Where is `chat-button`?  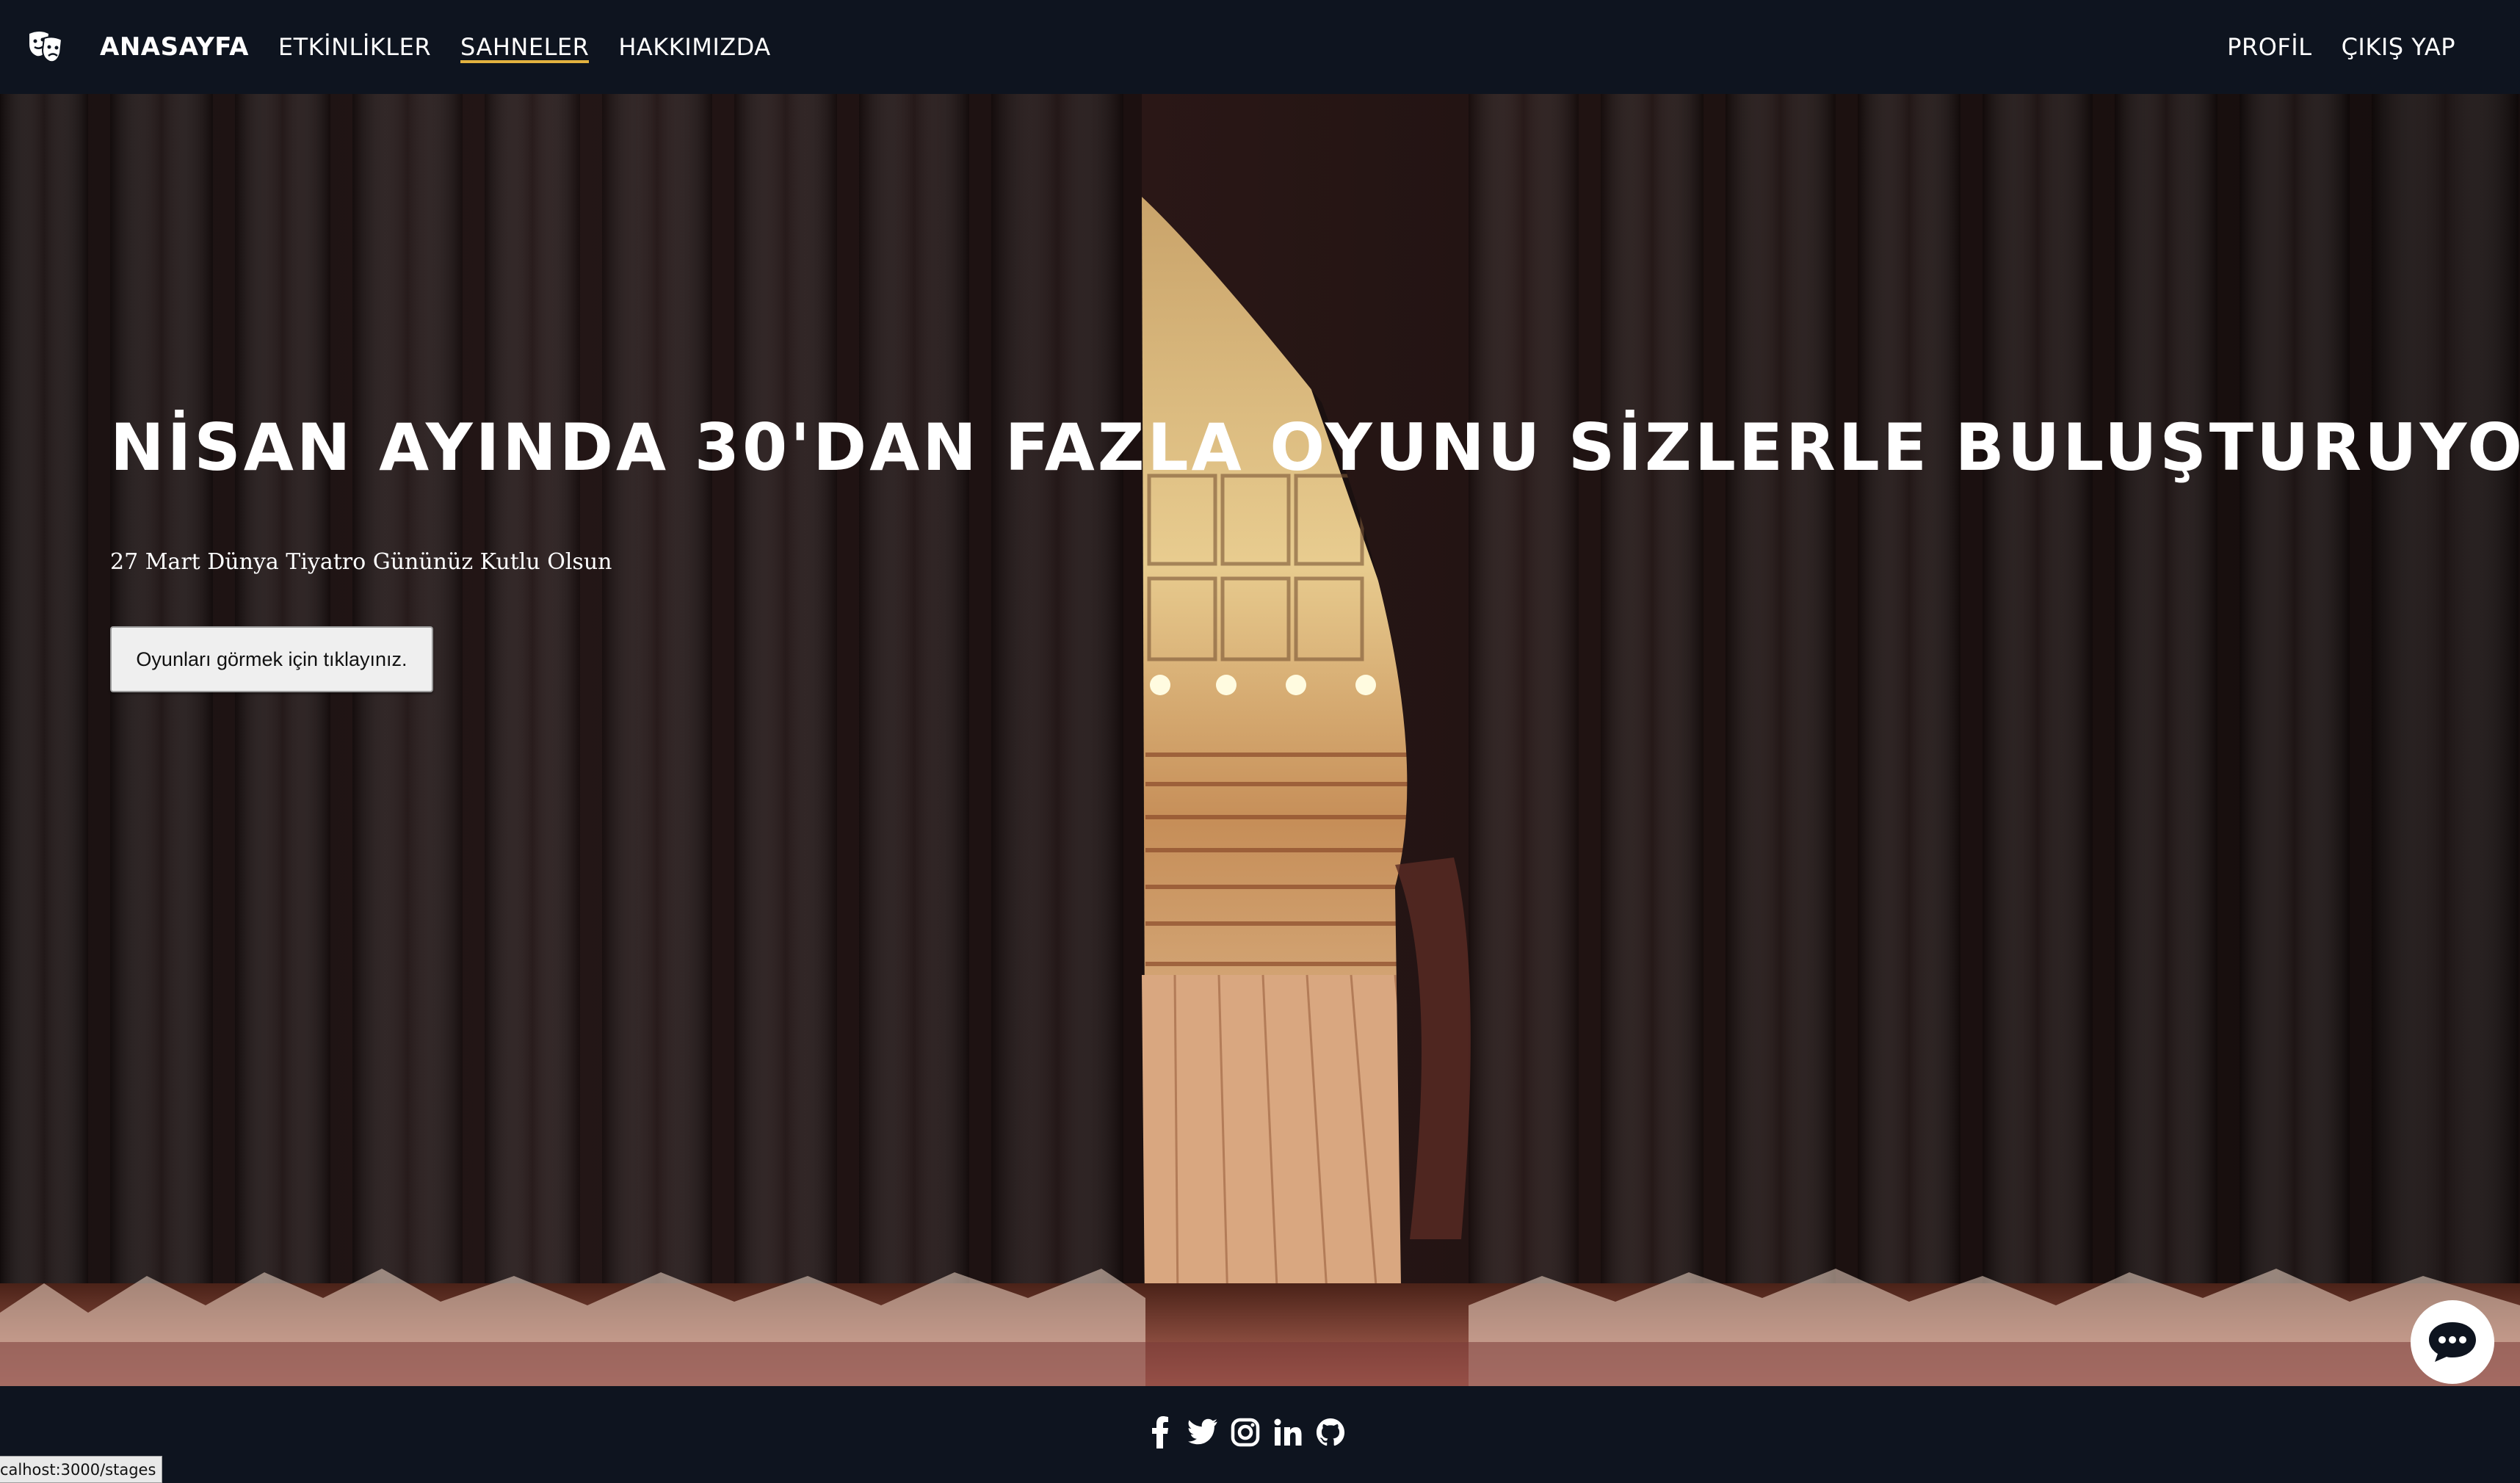 chat-button is located at coordinates (2453, 1342).